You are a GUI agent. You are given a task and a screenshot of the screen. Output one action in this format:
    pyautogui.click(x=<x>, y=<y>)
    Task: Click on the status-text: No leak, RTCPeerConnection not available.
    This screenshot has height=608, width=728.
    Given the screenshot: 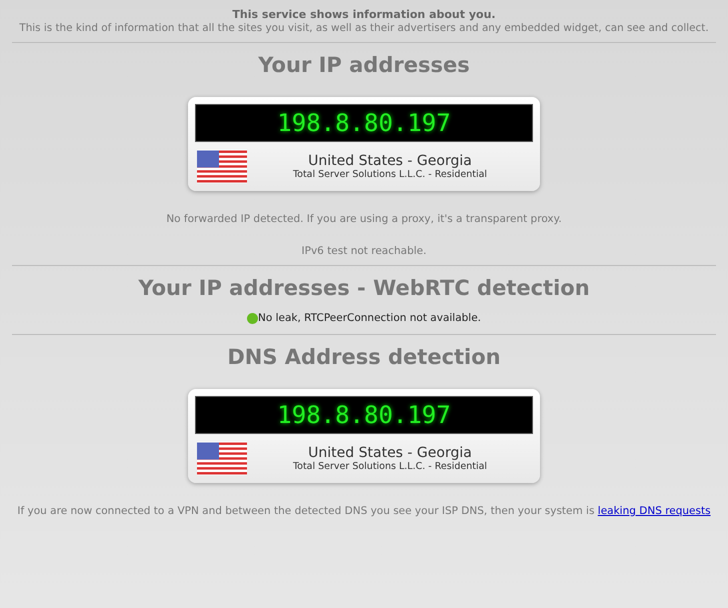 What is the action you would take?
    pyautogui.click(x=370, y=318)
    